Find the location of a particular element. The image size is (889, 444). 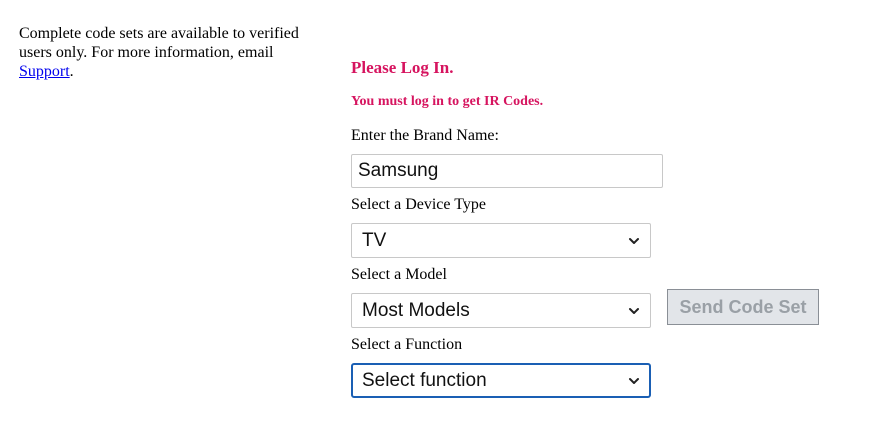

device-type-value: TV is located at coordinates (374, 240).